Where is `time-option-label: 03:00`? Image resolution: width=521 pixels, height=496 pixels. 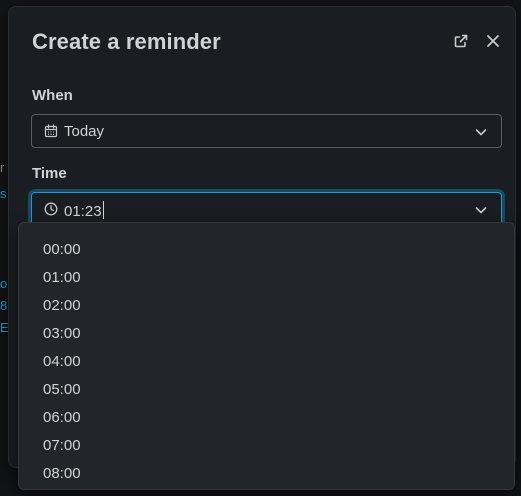
time-option-label: 03:00 is located at coordinates (62, 333).